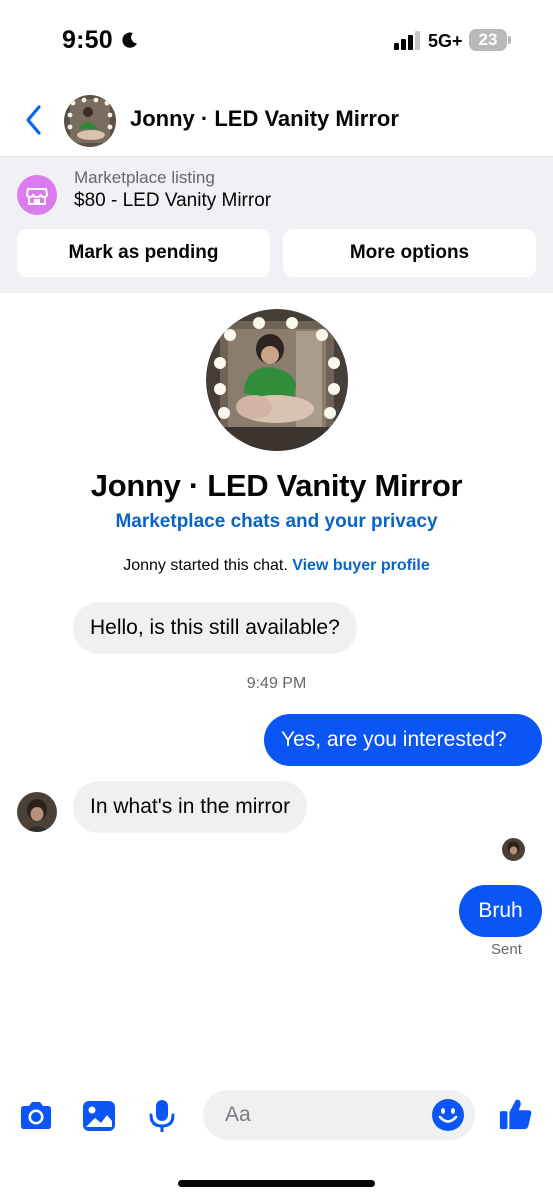  I want to click on camera-icon, so click(36, 1116).